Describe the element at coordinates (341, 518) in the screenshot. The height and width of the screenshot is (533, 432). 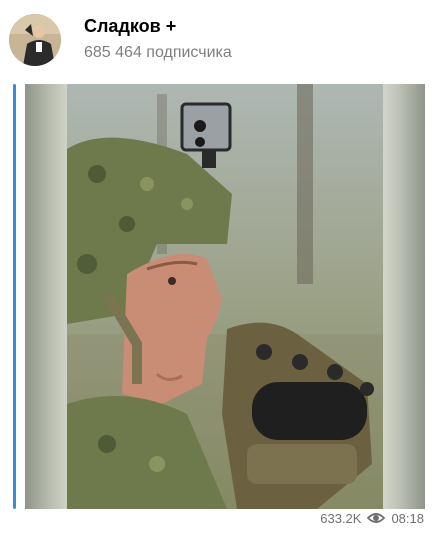
I see `view-count: 633.2K` at that location.